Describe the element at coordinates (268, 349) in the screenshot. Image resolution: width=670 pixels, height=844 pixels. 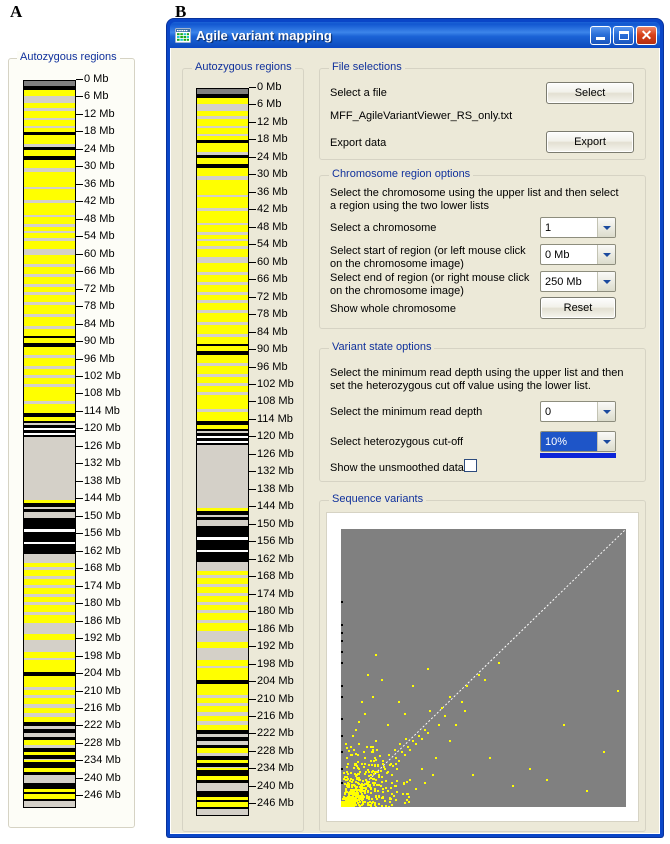
I see `ideogram-tick: 90 Mb` at that location.